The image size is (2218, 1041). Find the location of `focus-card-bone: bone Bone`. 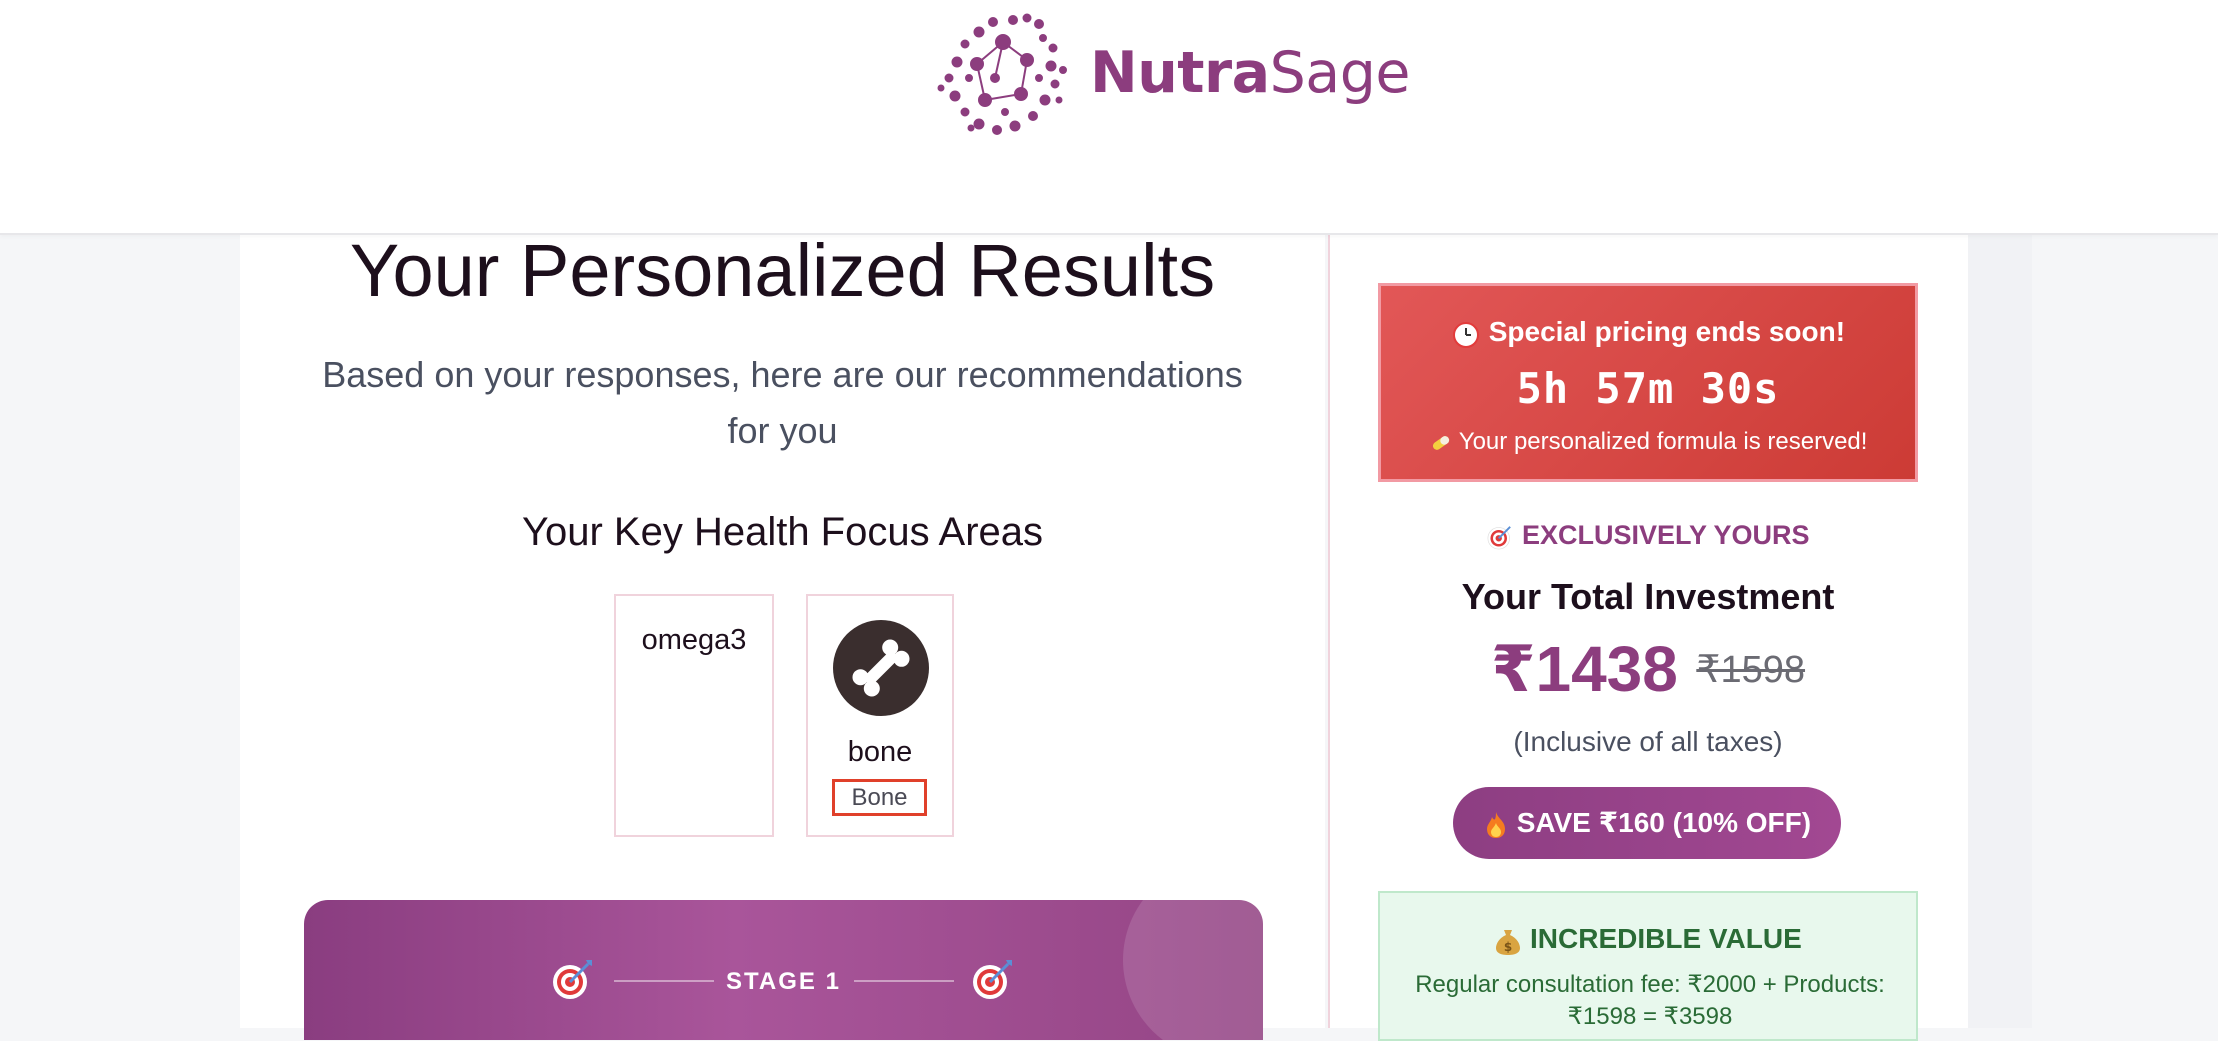

focus-card-bone: bone Bone is located at coordinates (880, 715).